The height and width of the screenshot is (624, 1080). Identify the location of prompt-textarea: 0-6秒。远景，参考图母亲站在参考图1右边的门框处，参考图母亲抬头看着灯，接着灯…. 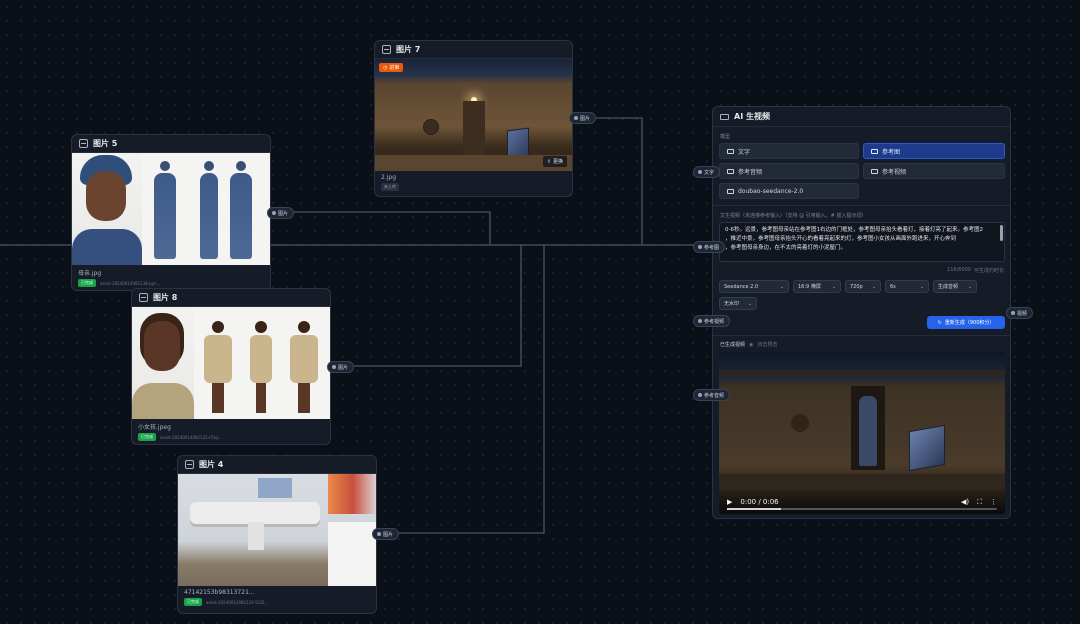
(862, 242).